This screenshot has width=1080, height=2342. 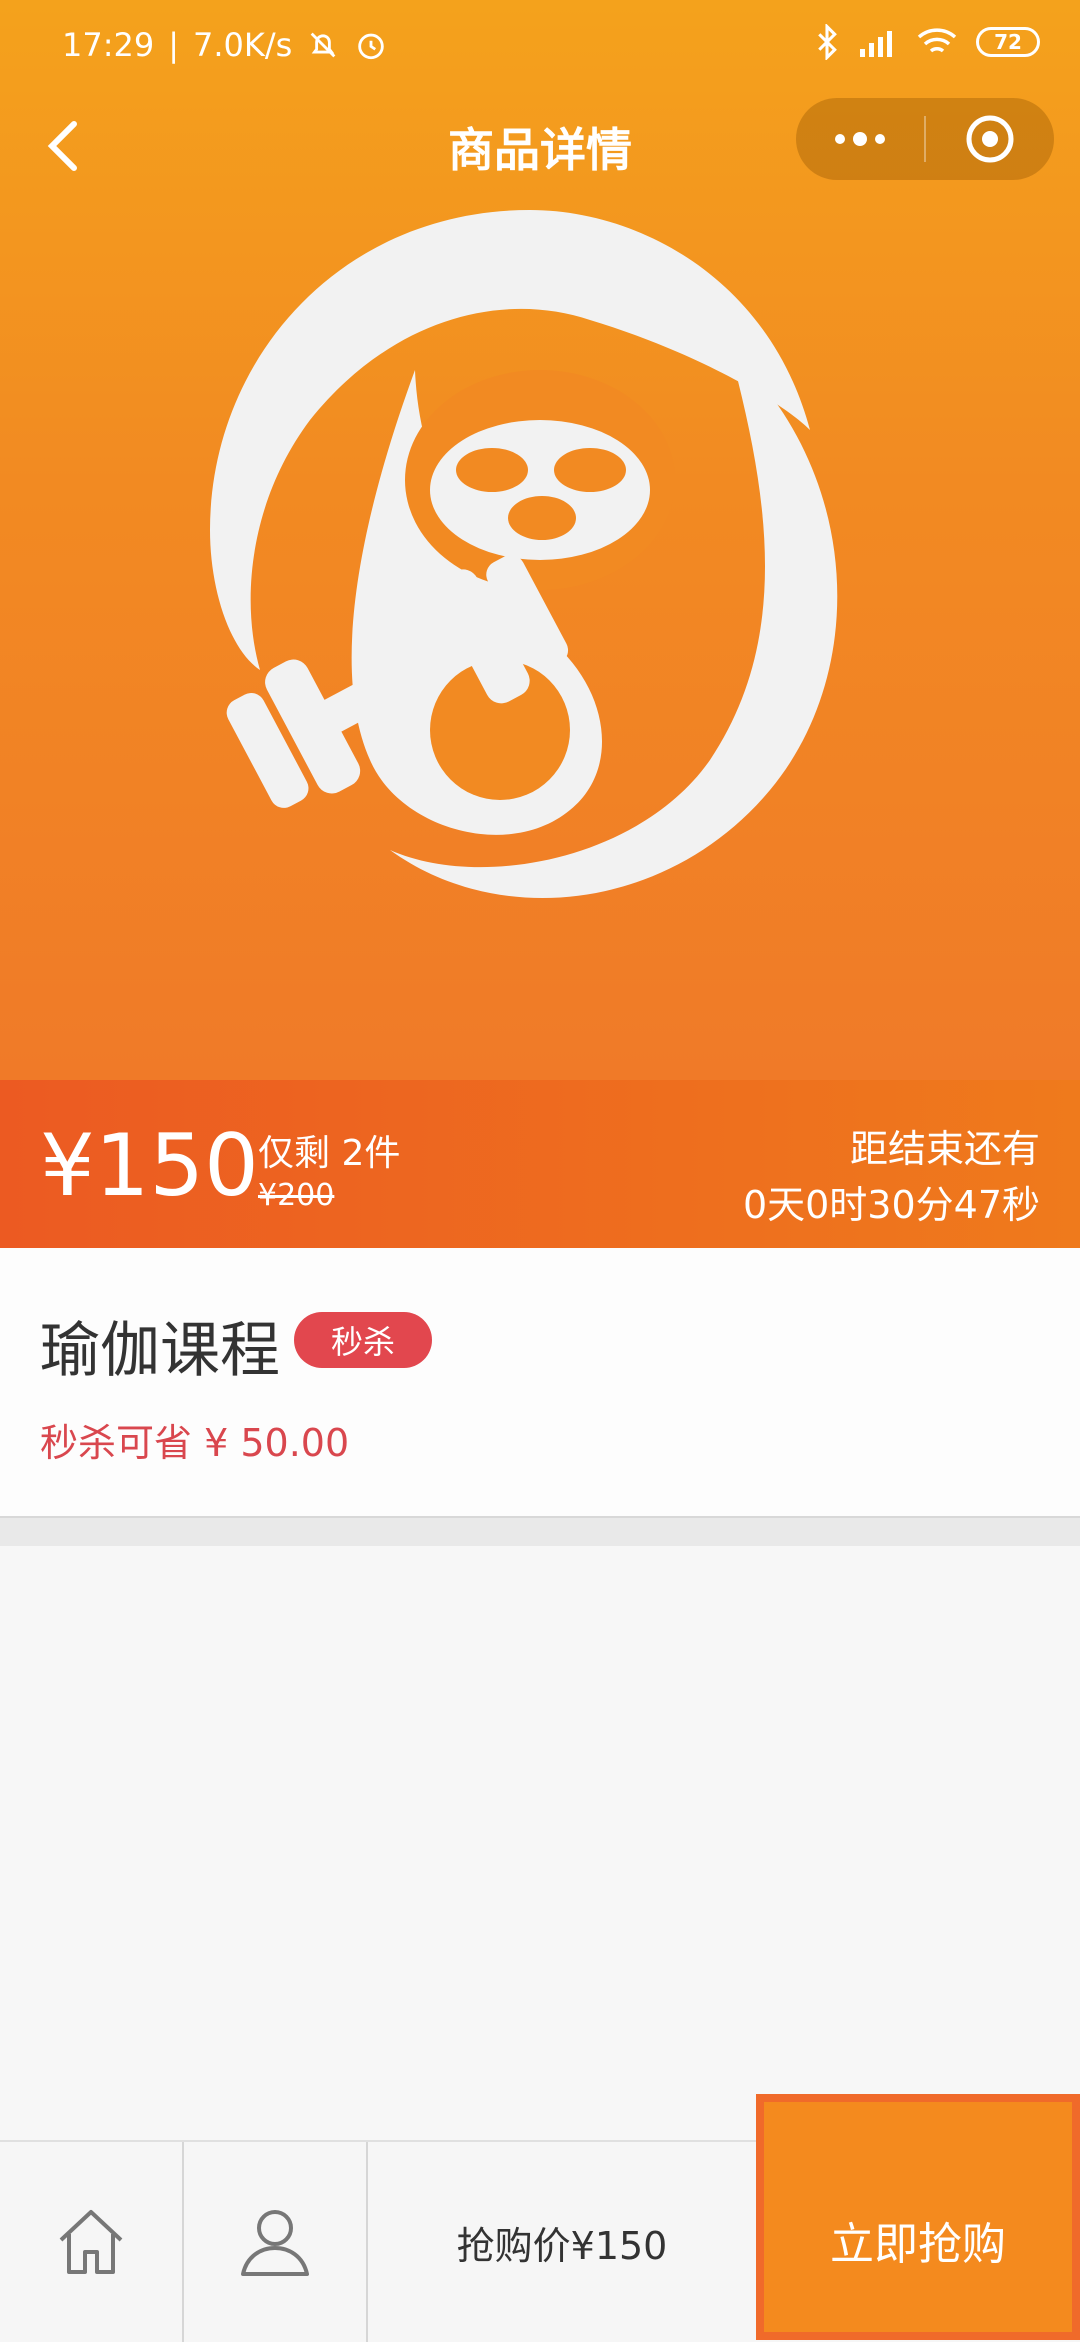 What do you see at coordinates (540, 1532) in the screenshot?
I see `section-divider` at bounding box center [540, 1532].